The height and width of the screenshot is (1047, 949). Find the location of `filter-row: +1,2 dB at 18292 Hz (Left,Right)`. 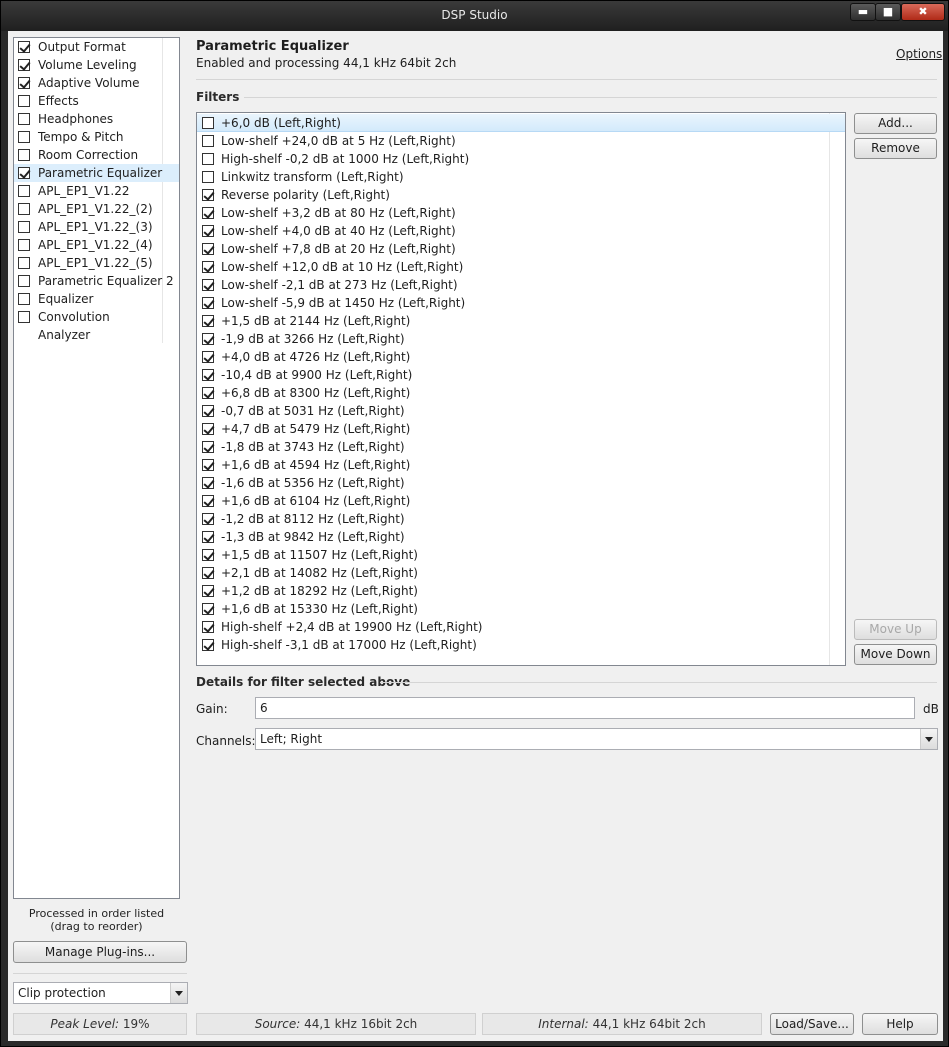

filter-row: +1,2 dB at 18292 Hz (Left,Right) is located at coordinates (521, 591).